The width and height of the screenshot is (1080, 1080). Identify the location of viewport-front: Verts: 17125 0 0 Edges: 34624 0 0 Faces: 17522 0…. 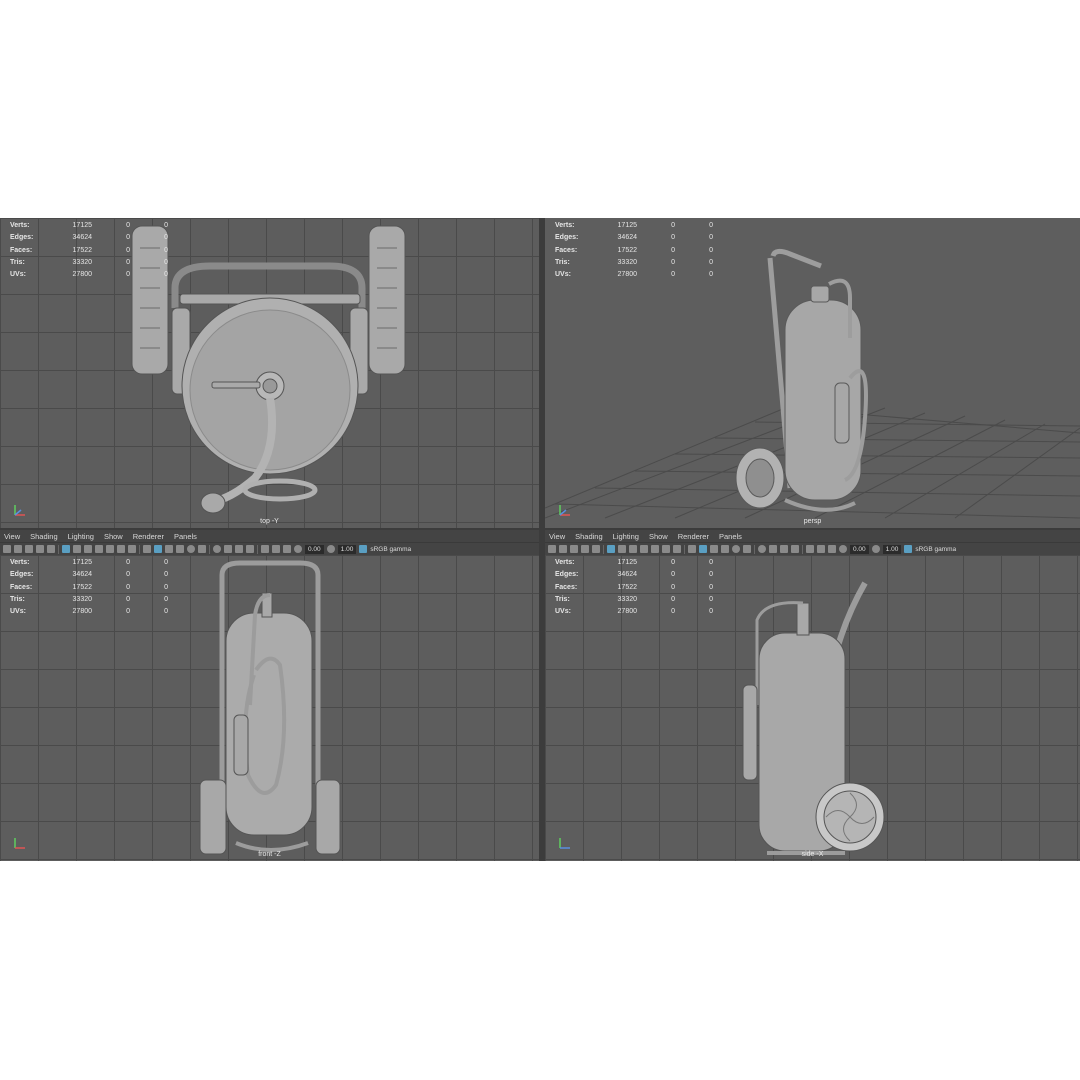
(269, 708).